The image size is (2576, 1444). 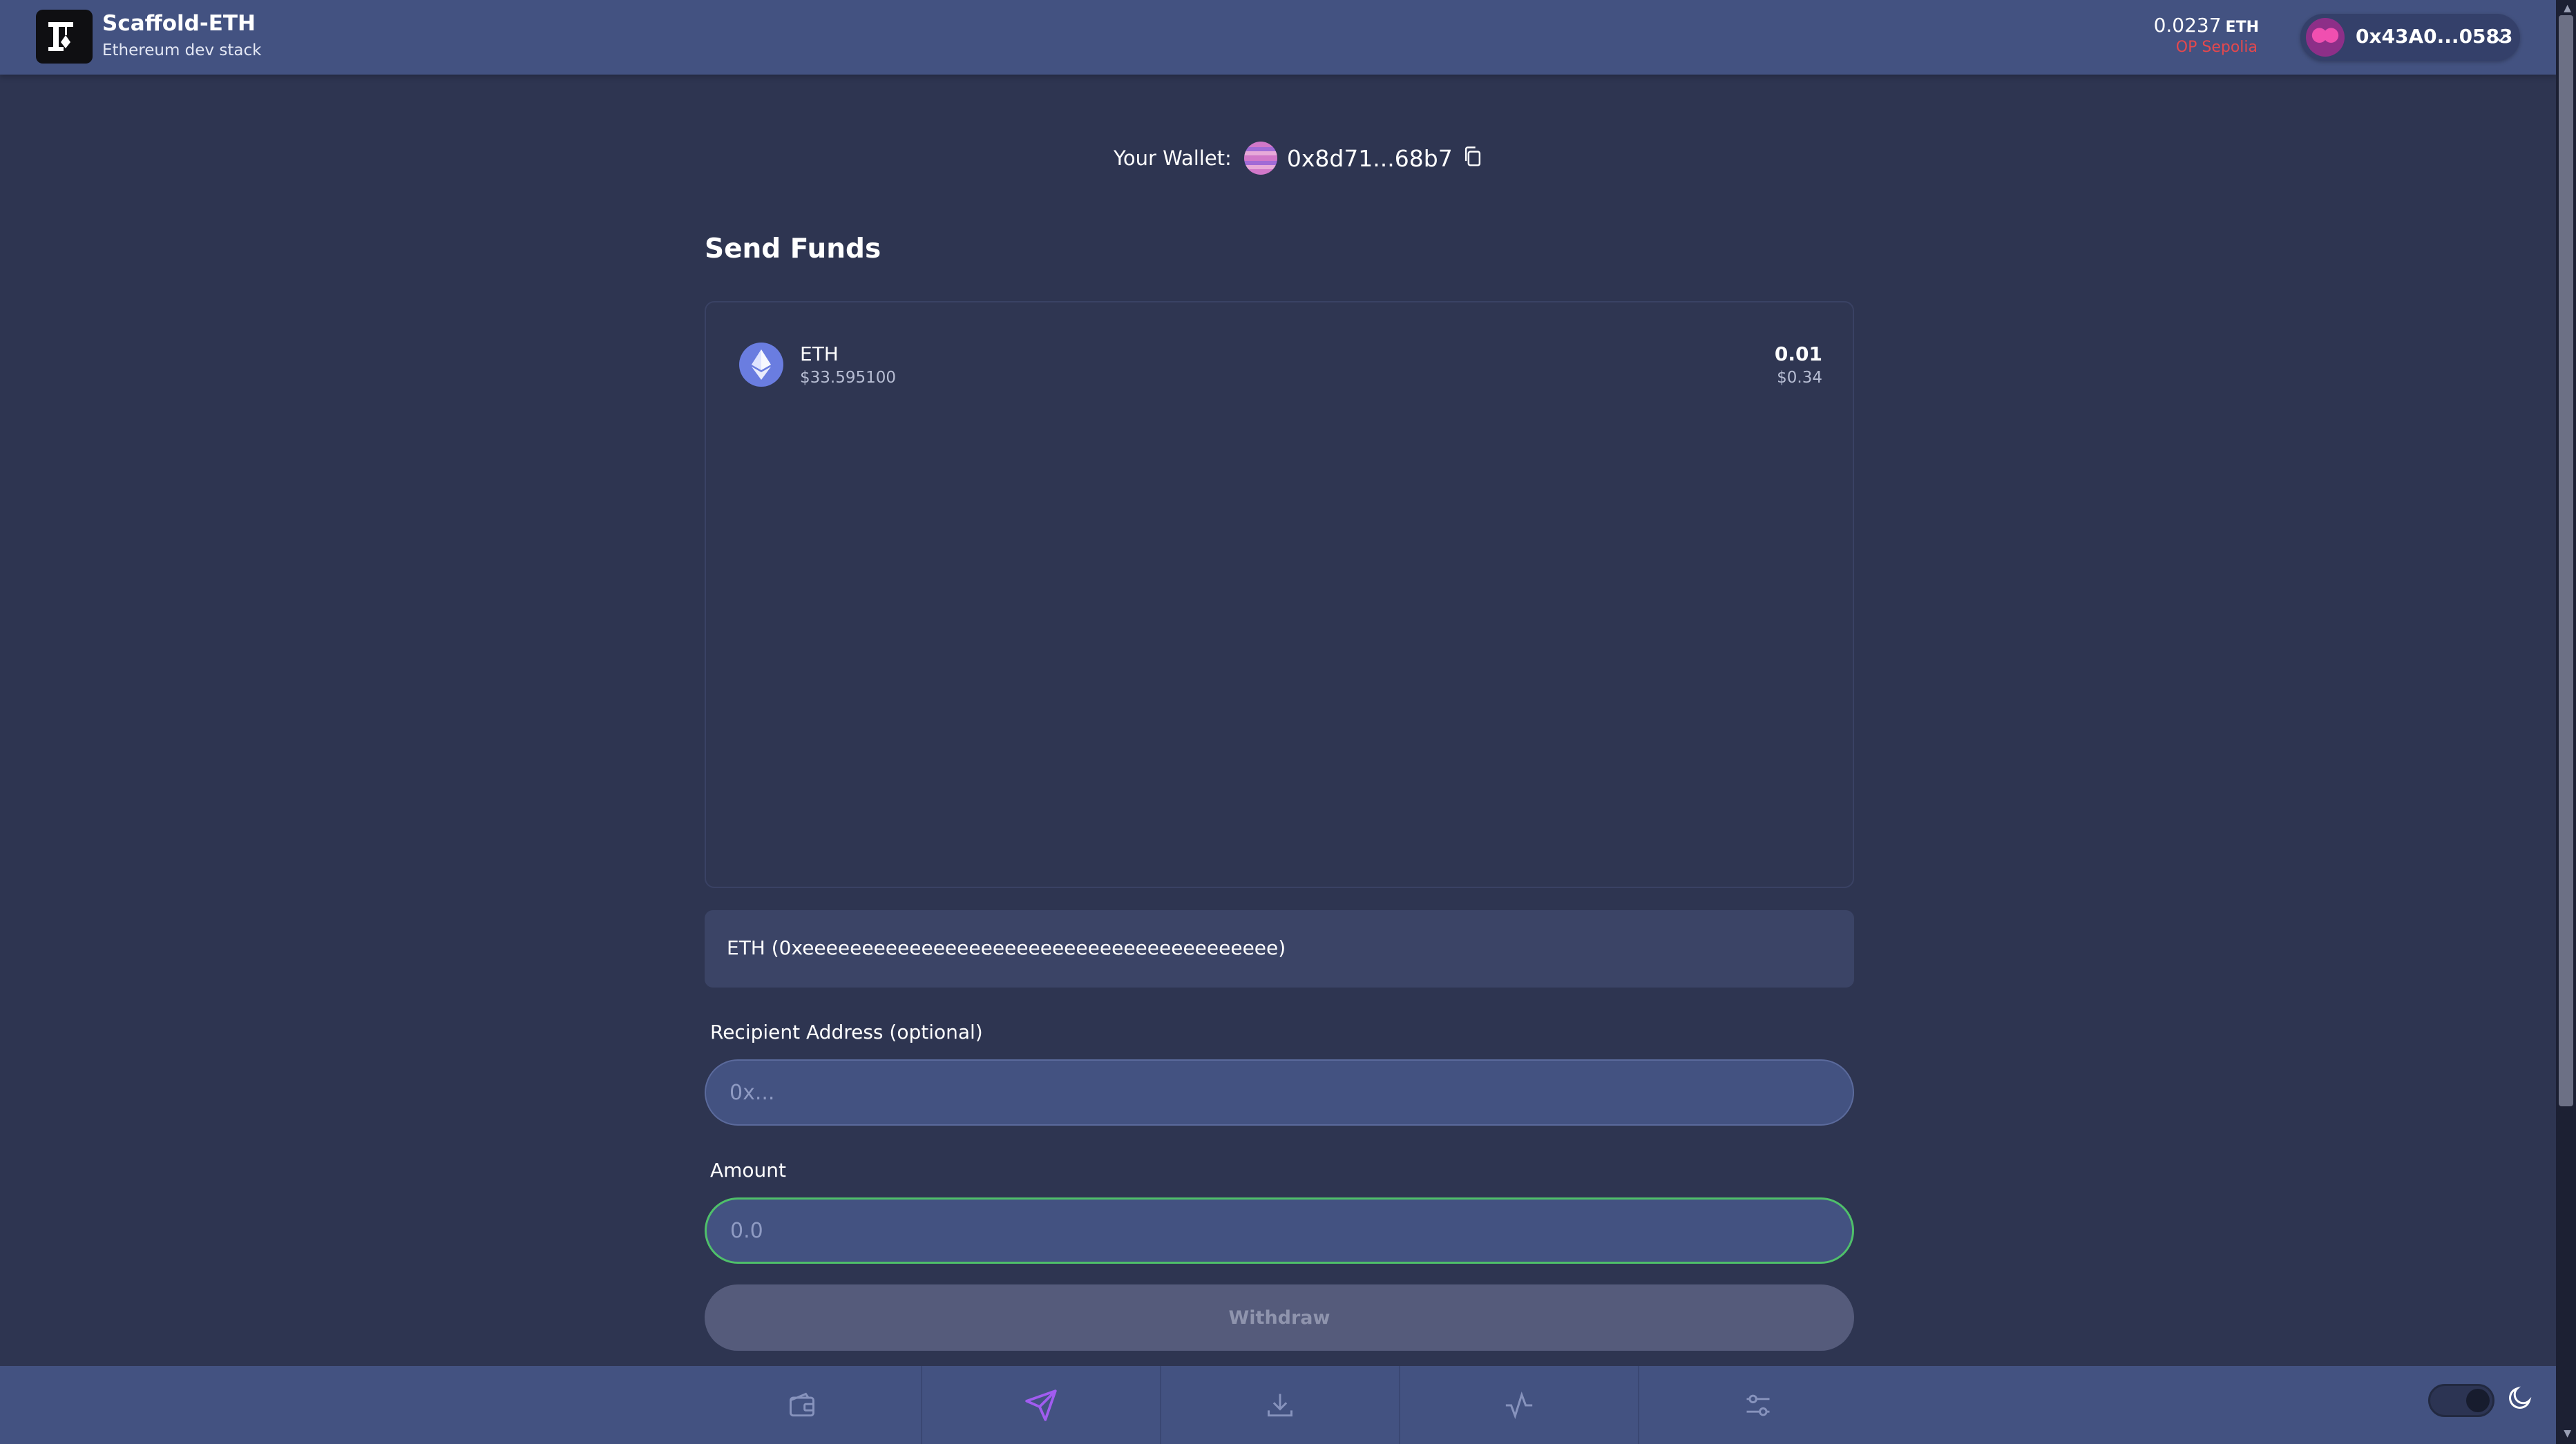 What do you see at coordinates (1370, 158) in the screenshot?
I see `wallet-address: 0x8d71...68b7` at bounding box center [1370, 158].